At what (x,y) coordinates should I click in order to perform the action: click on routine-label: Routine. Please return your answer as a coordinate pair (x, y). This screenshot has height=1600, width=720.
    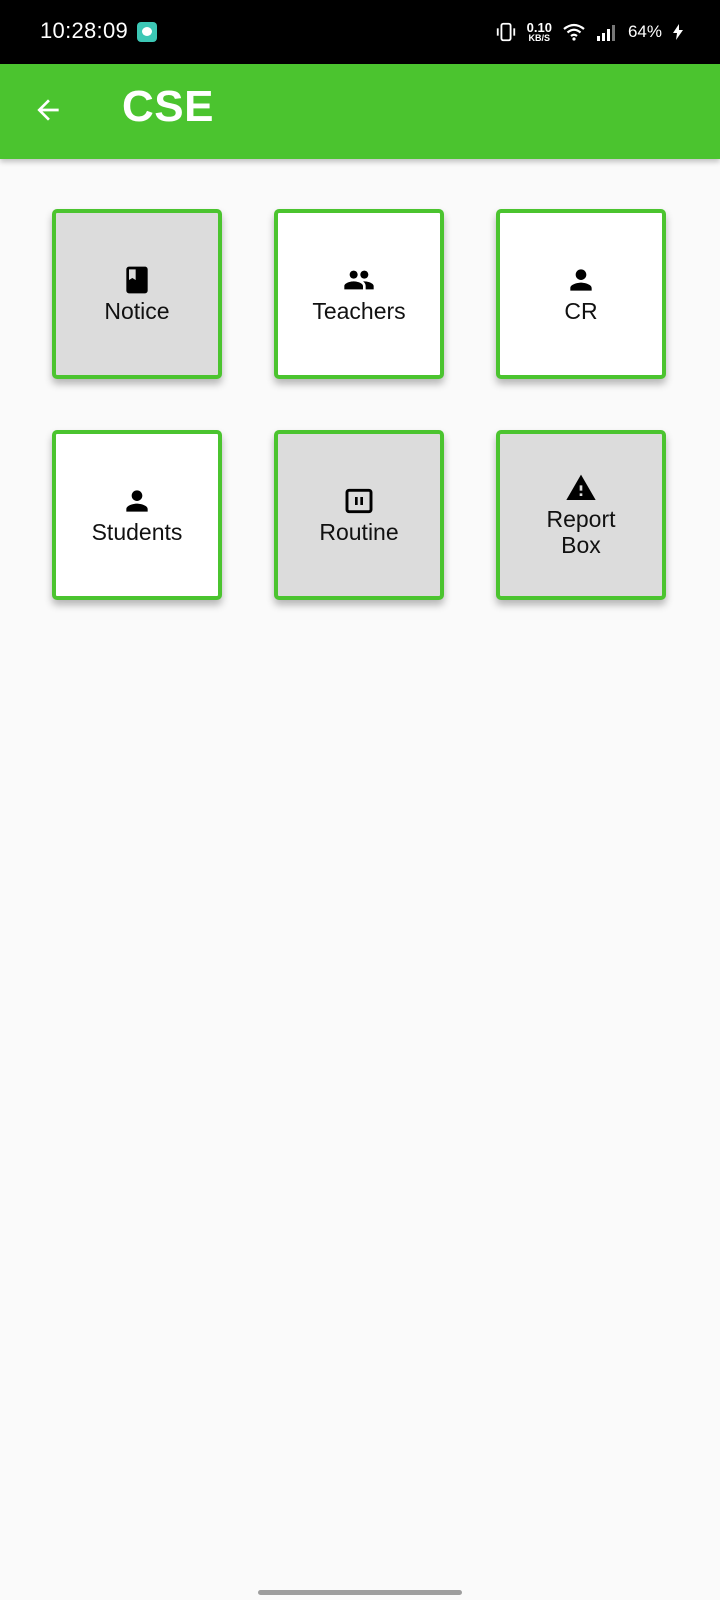
    Looking at the image, I should click on (359, 532).